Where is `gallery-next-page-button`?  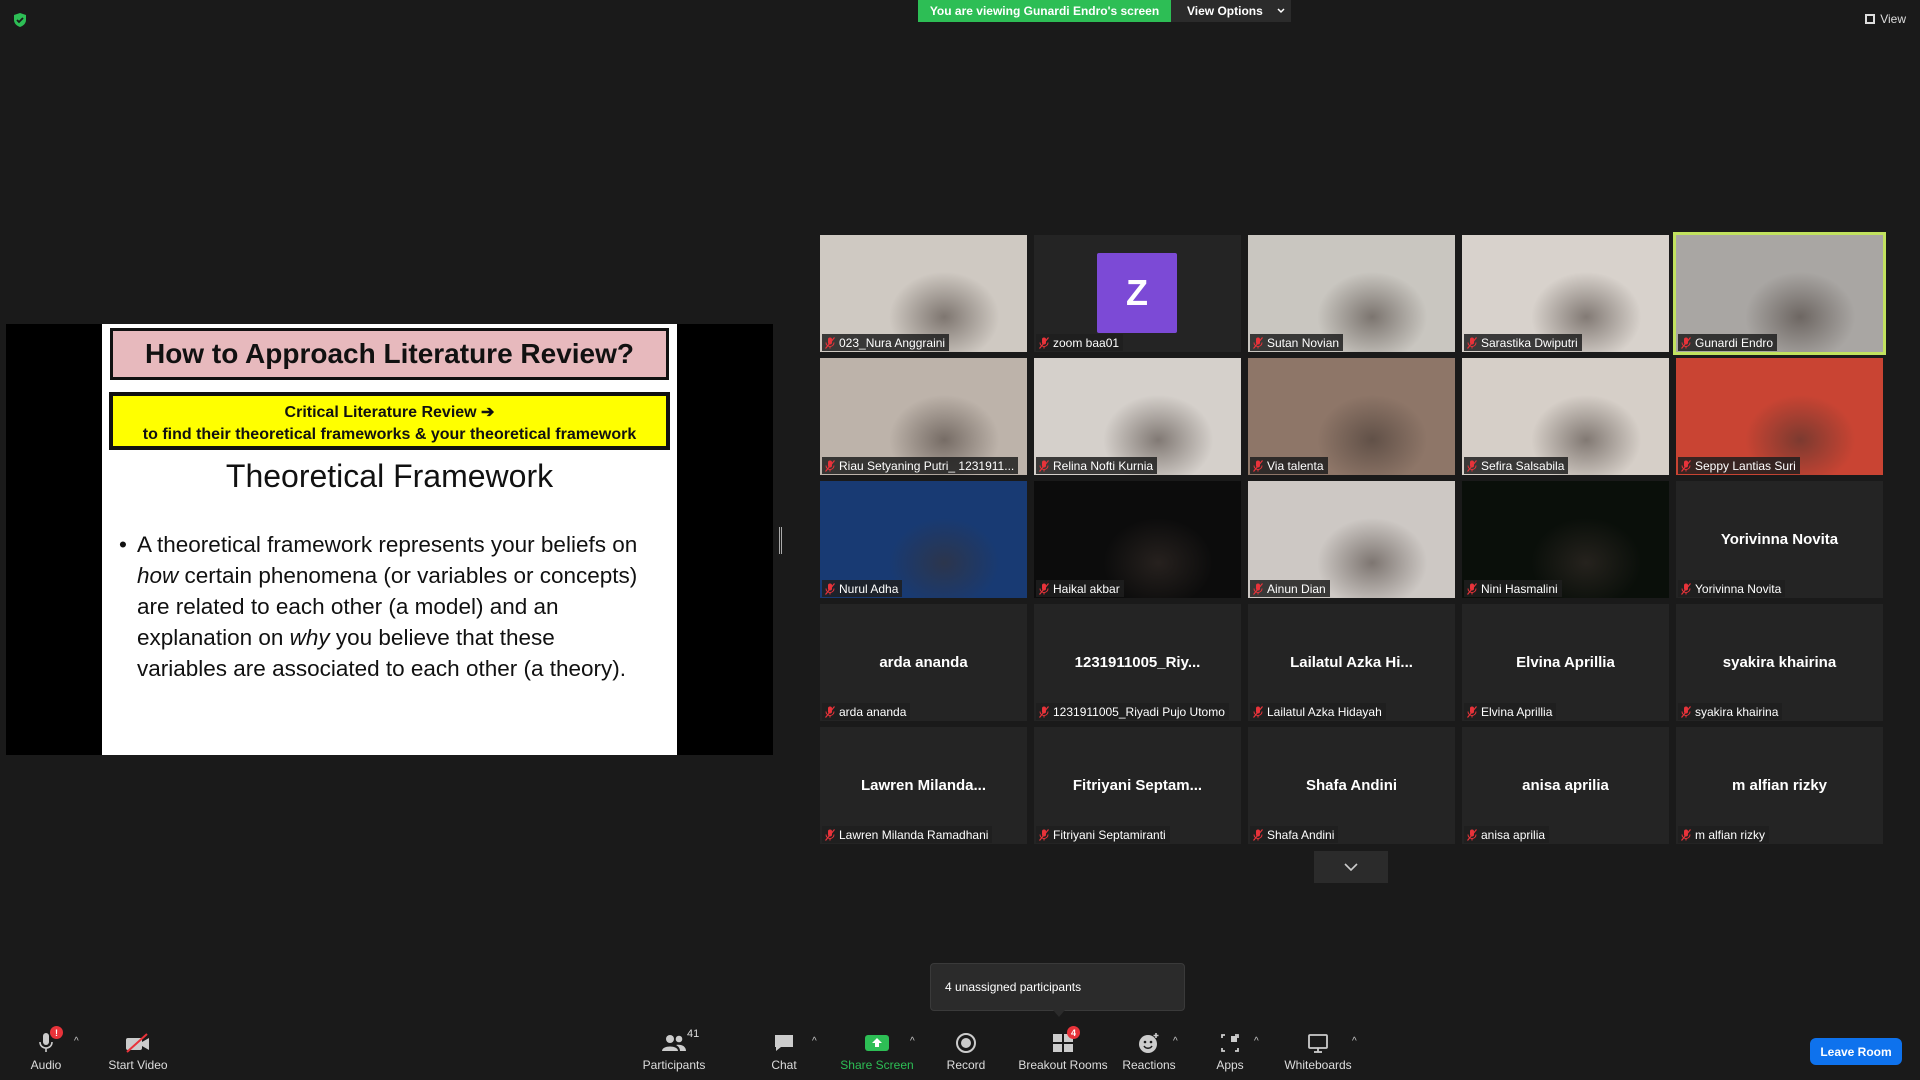 gallery-next-page-button is located at coordinates (1351, 867).